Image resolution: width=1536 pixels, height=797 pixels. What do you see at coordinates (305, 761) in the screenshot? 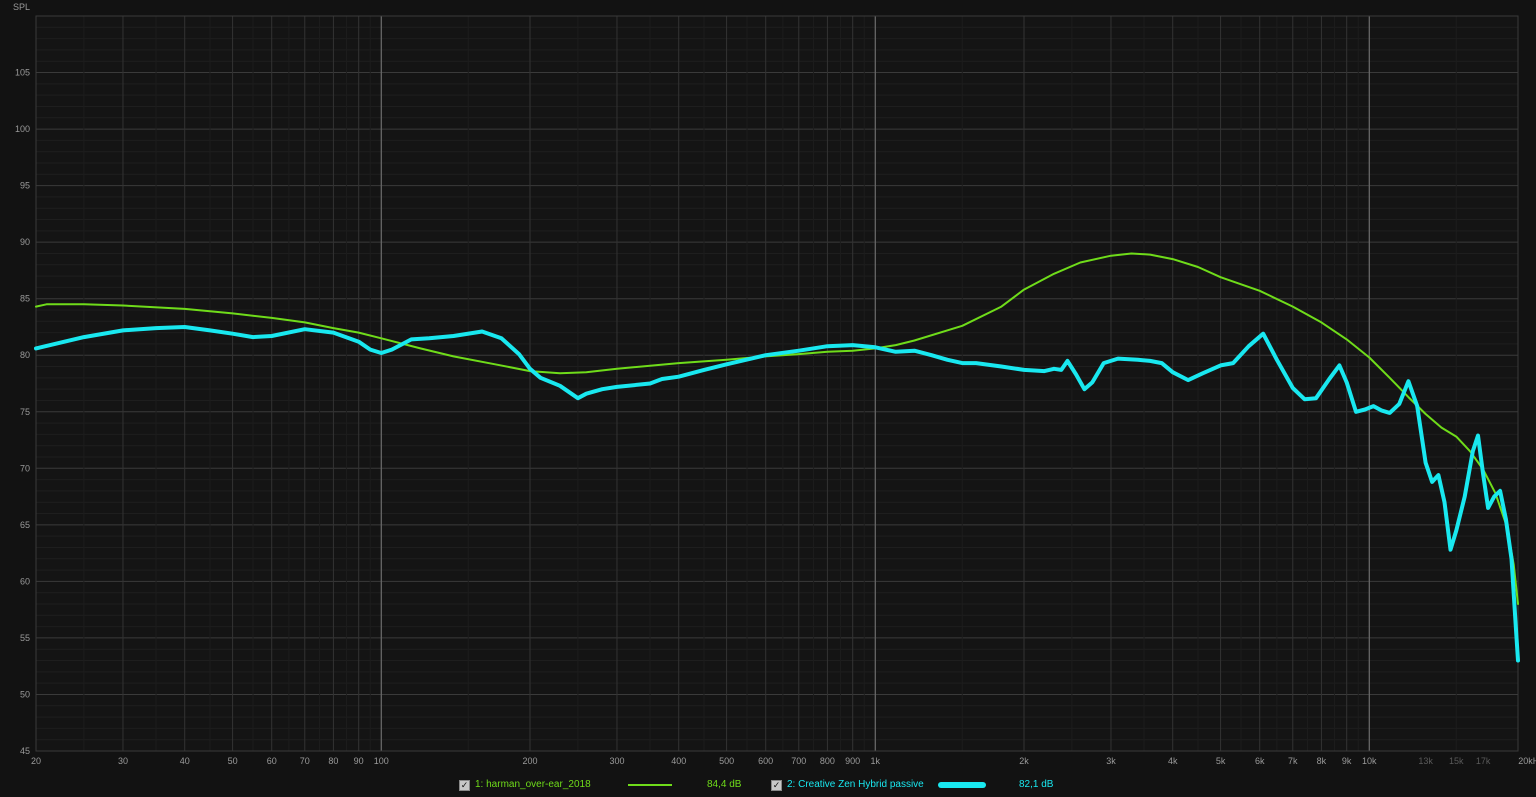
I see `x-tick-label: 70` at bounding box center [305, 761].